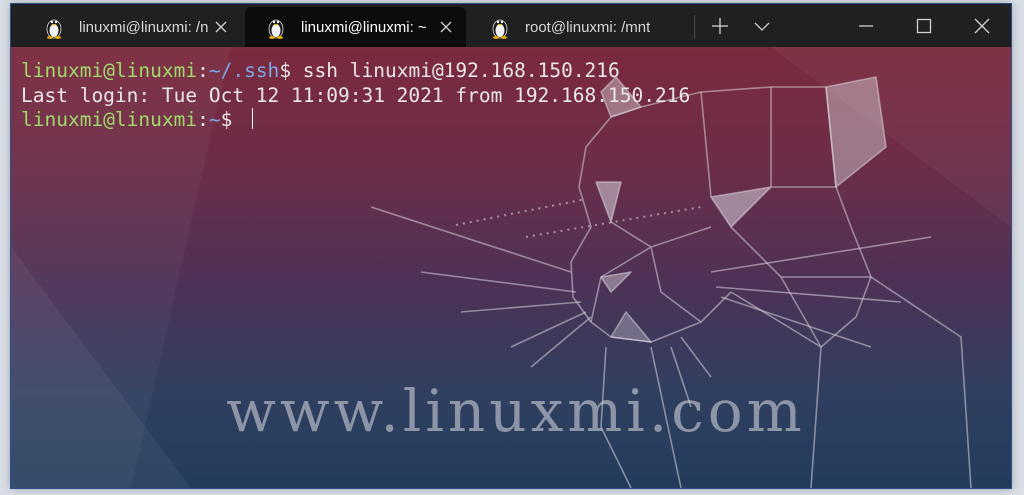  I want to click on tab-label: linuxmi@linuxmi: /n, so click(144, 27).